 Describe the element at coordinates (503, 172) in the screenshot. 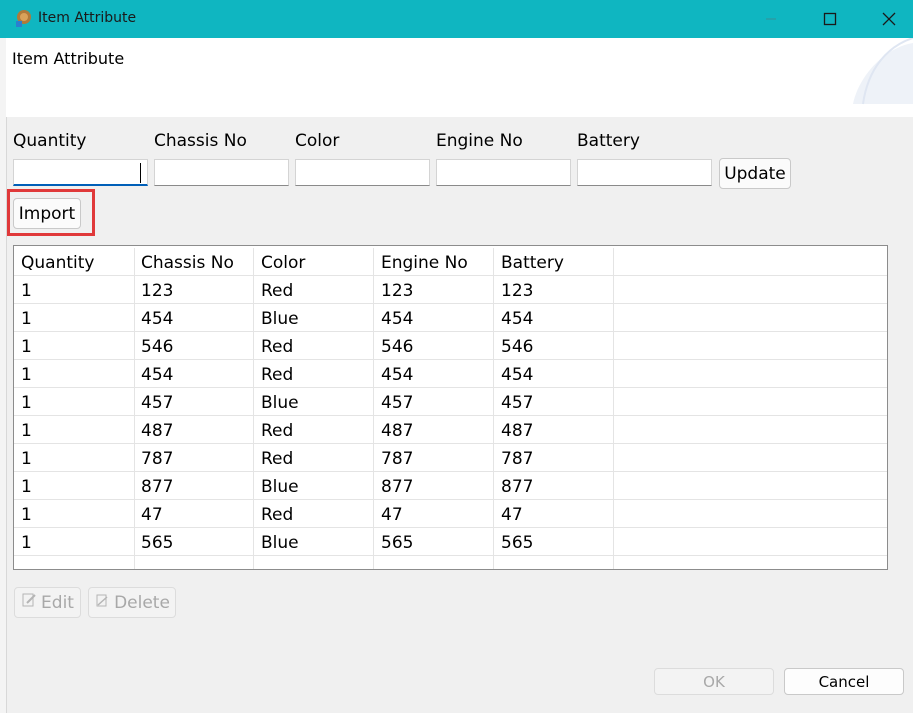

I see `engine-no-input` at that location.